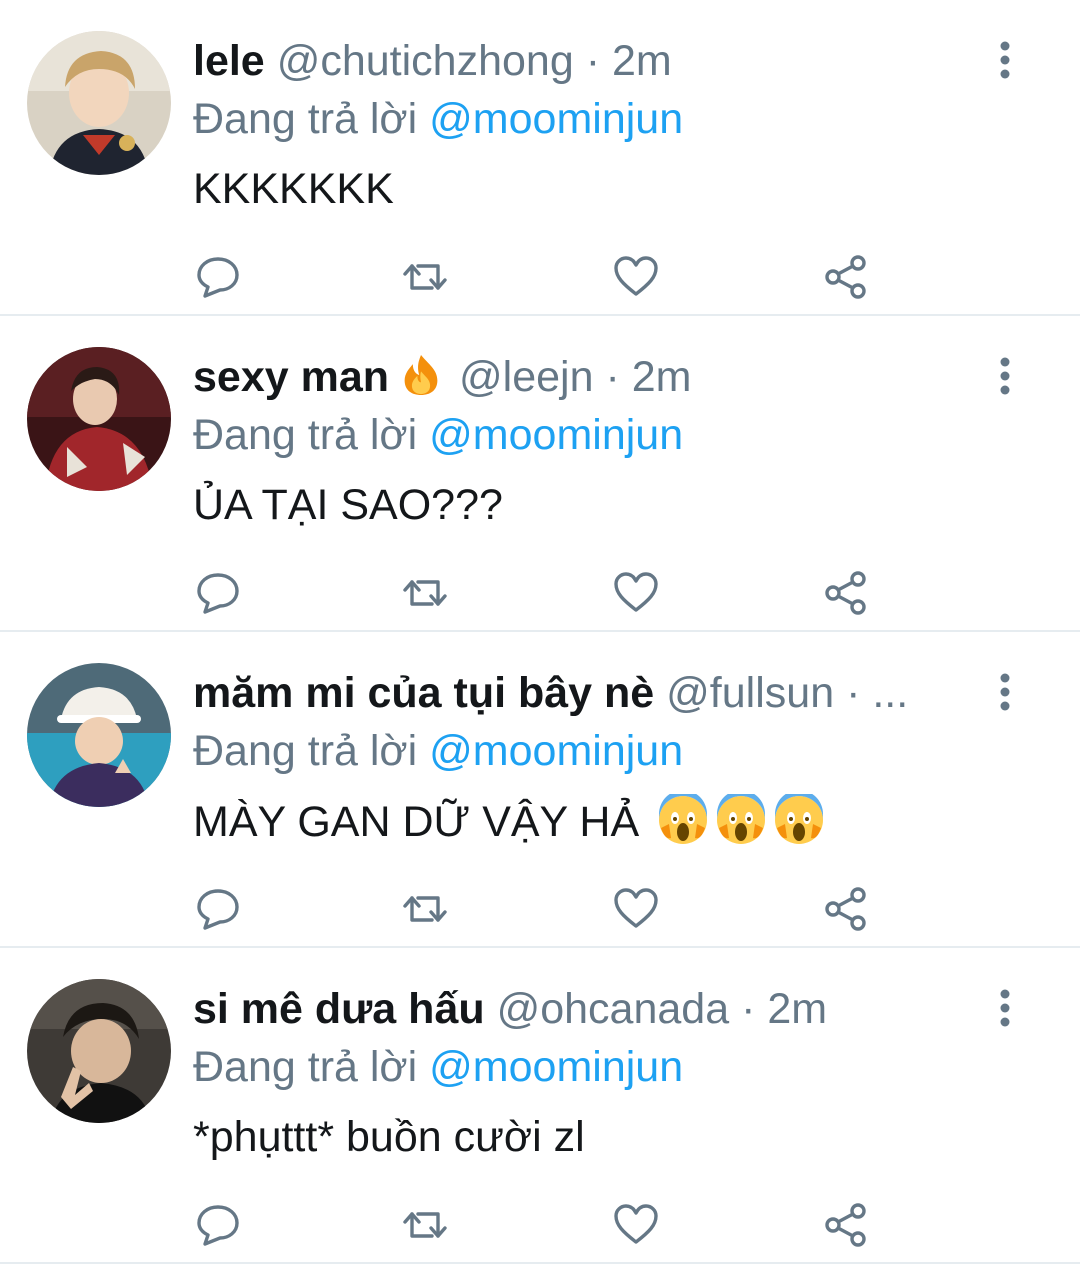 This screenshot has height=1276, width=1080. Describe the element at coordinates (421, 378) in the screenshot. I see `fire-emoji` at that location.